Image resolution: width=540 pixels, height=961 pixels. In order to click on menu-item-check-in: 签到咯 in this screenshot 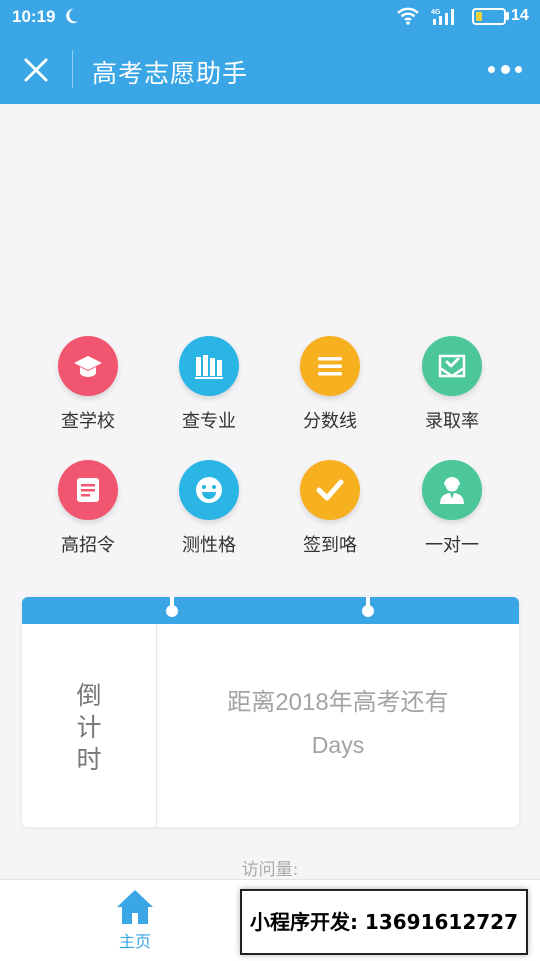, I will do `click(330, 508)`.